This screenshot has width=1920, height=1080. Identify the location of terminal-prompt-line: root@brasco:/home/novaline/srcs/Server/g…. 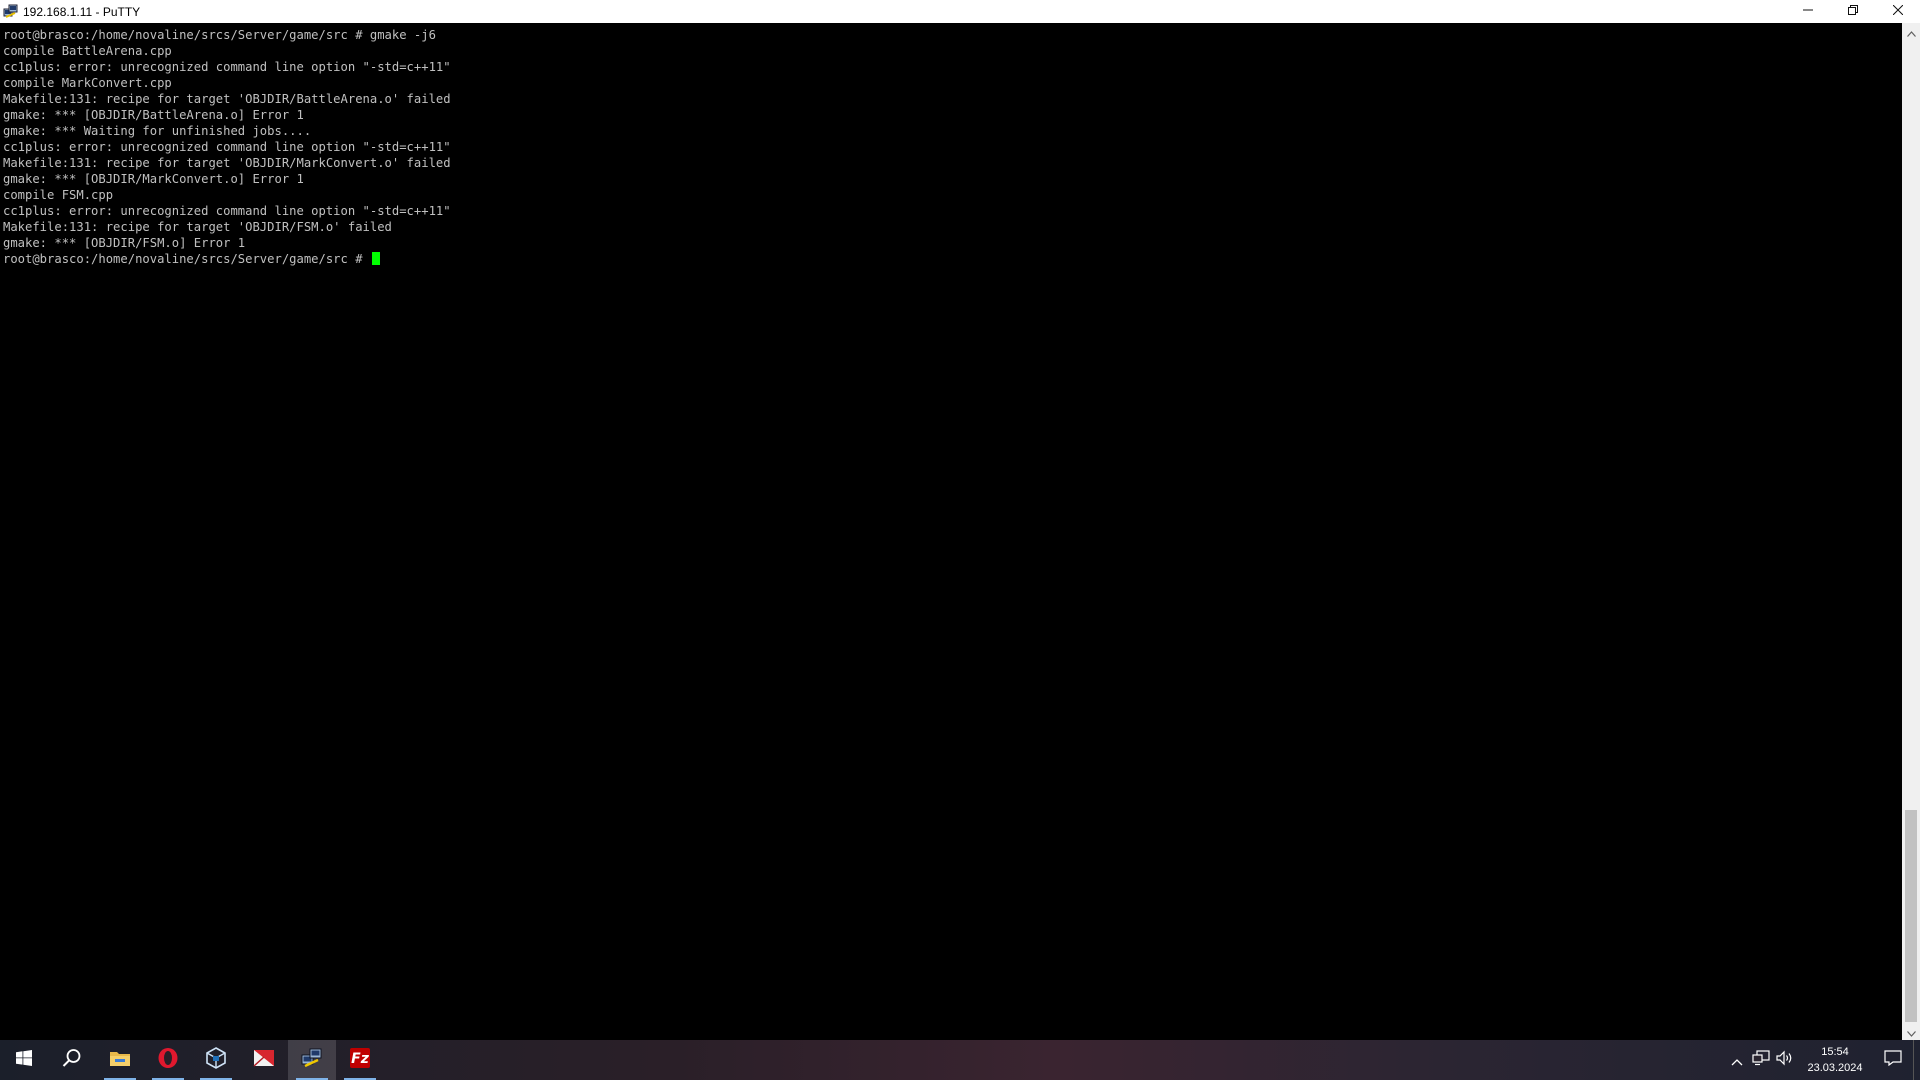
(227, 259).